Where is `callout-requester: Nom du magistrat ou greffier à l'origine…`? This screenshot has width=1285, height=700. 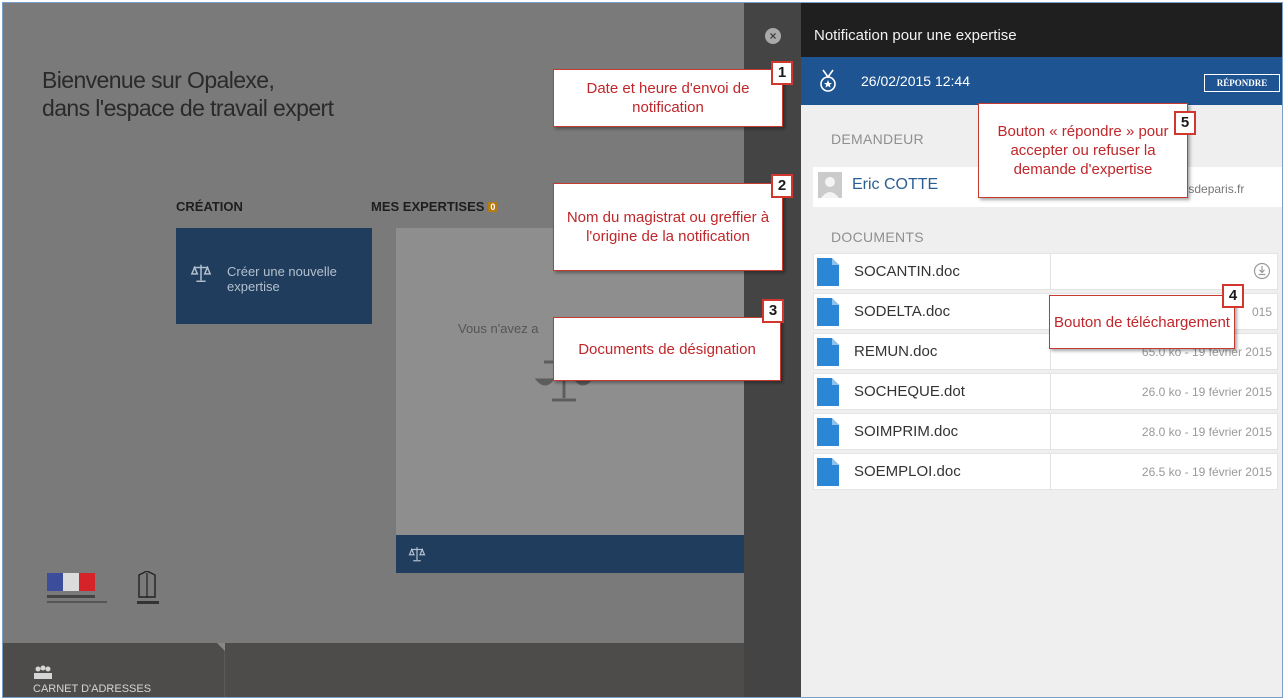
callout-requester: Nom du magistrat ou greffier à l'origine… is located at coordinates (668, 227).